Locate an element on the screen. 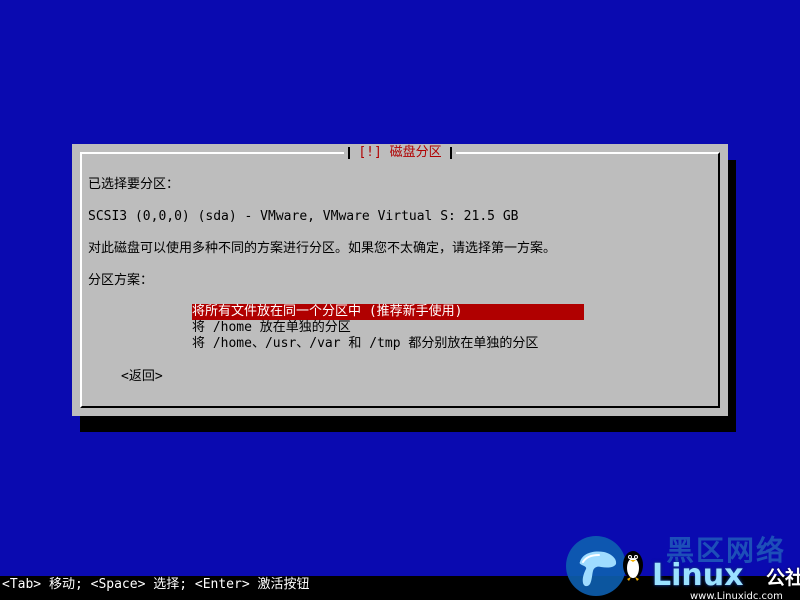 This screenshot has height=600, width=800. dialog-title: [!] 磁盘分区 is located at coordinates (400, 153).